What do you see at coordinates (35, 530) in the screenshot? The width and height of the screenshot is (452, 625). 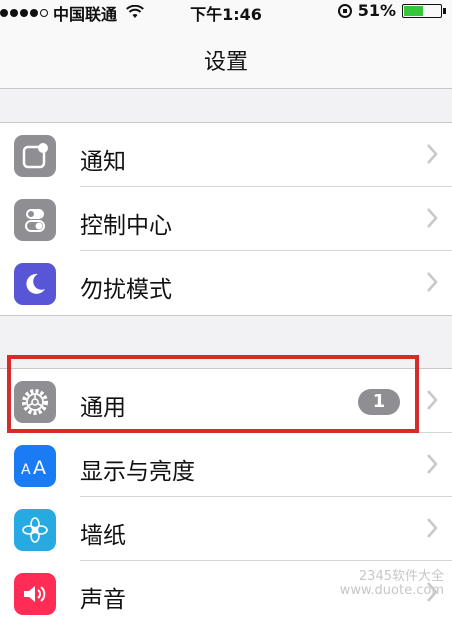 I see `wallpaper-flower-icon` at bounding box center [35, 530].